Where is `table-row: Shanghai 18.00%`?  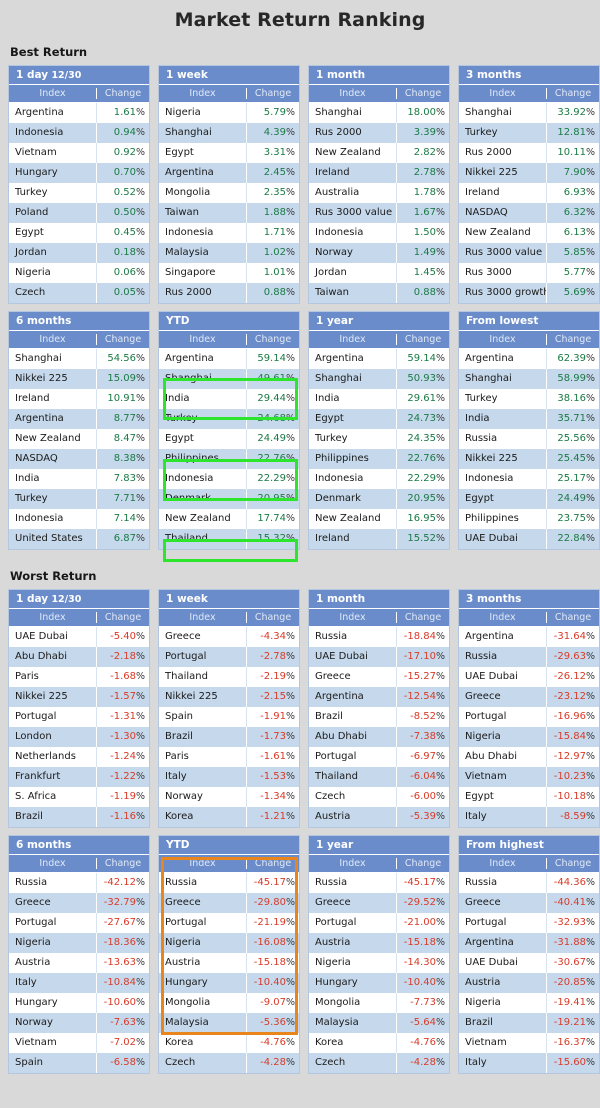 table-row: Shanghai 18.00% is located at coordinates (379, 113).